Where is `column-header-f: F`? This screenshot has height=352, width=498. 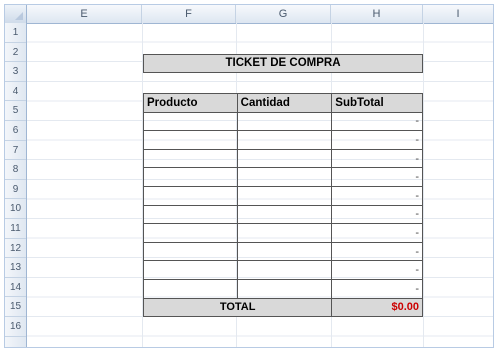 column-header-f: F is located at coordinates (189, 14).